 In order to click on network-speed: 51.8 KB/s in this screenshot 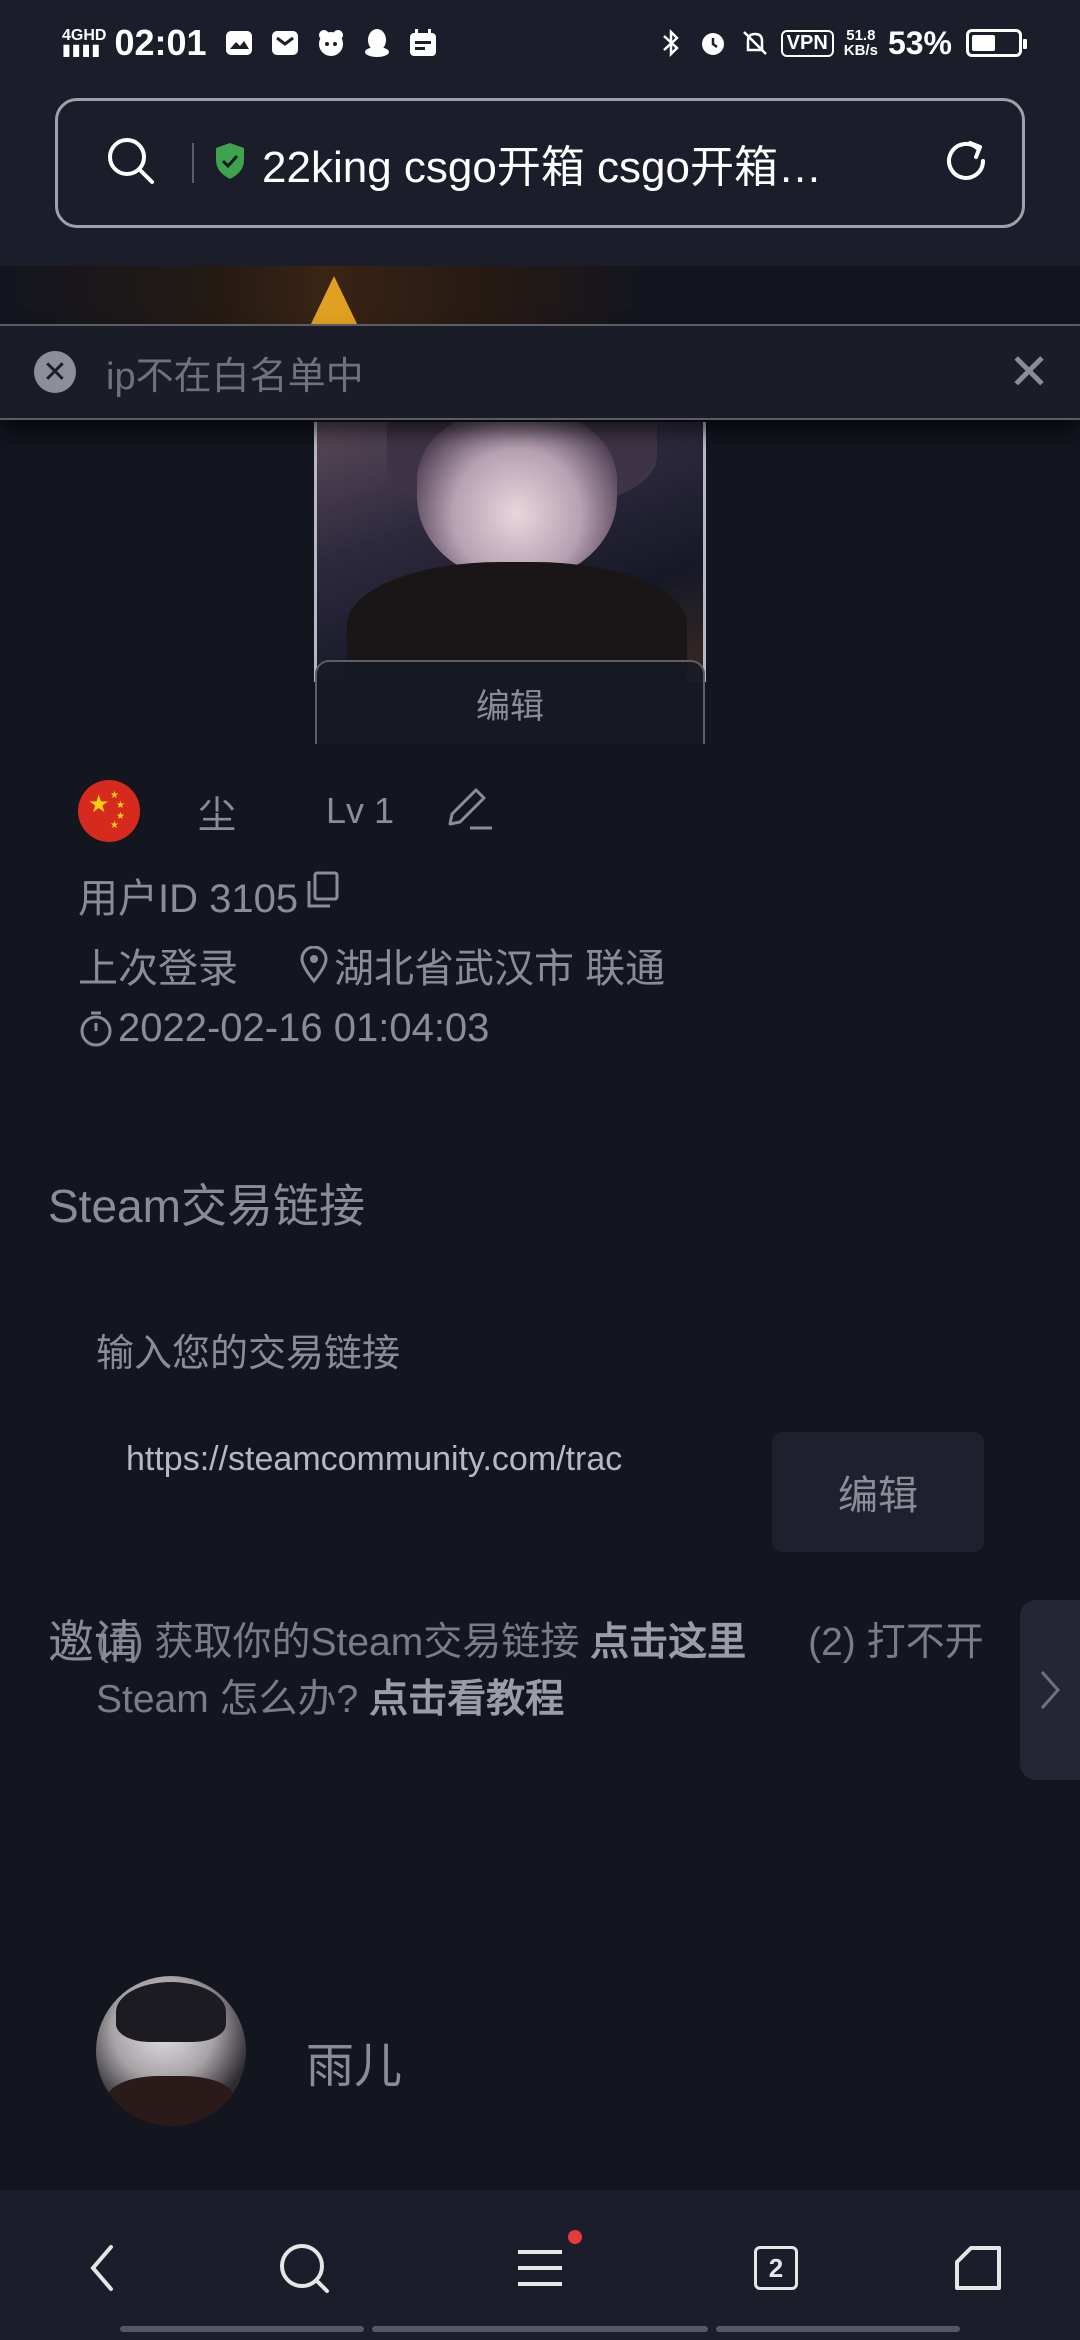, I will do `click(861, 43)`.